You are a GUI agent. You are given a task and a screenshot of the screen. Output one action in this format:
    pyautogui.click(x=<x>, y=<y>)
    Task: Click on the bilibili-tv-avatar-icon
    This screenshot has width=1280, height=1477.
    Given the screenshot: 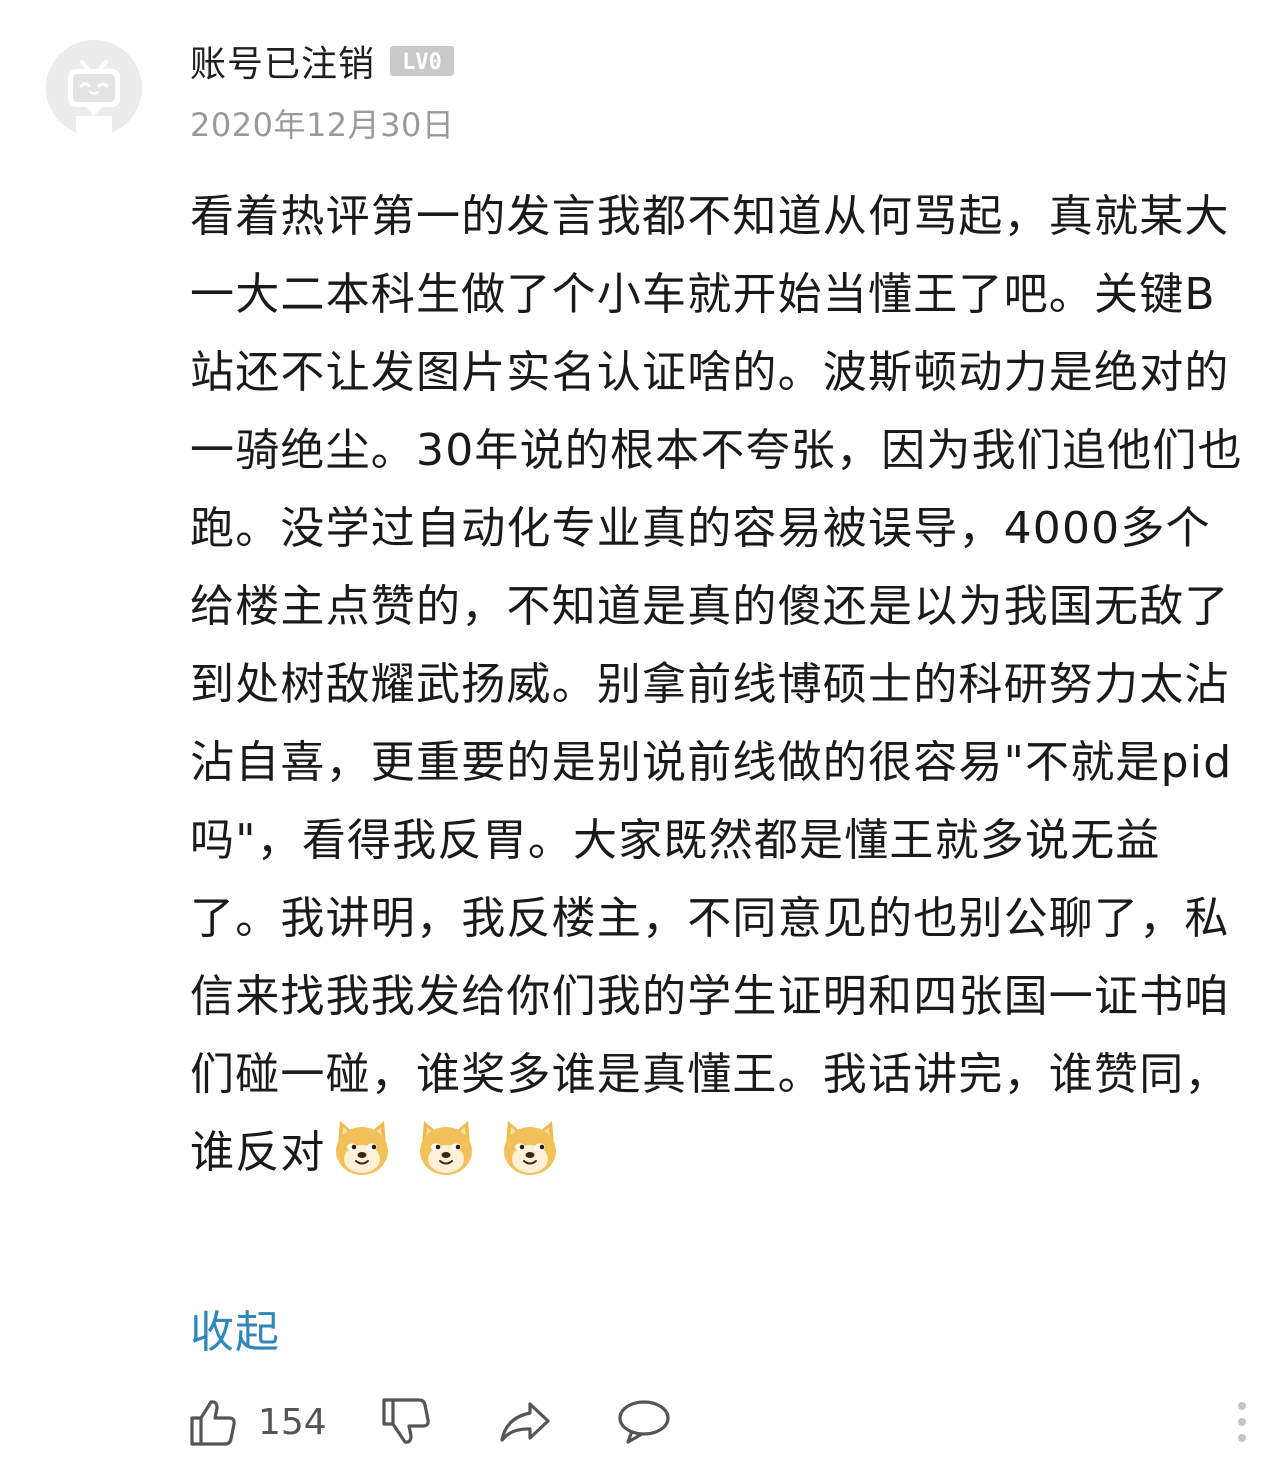 What is the action you would take?
    pyautogui.click(x=94, y=88)
    